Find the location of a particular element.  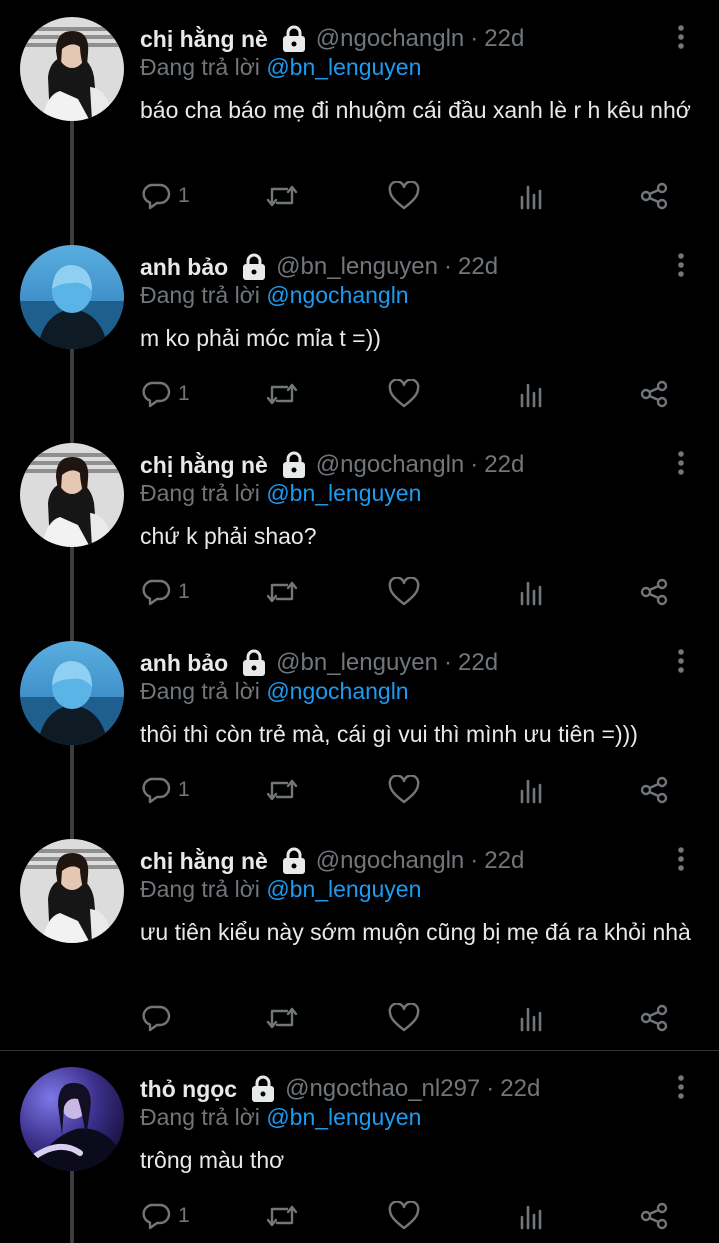

more-vertical-icon is located at coordinates (681, 463).